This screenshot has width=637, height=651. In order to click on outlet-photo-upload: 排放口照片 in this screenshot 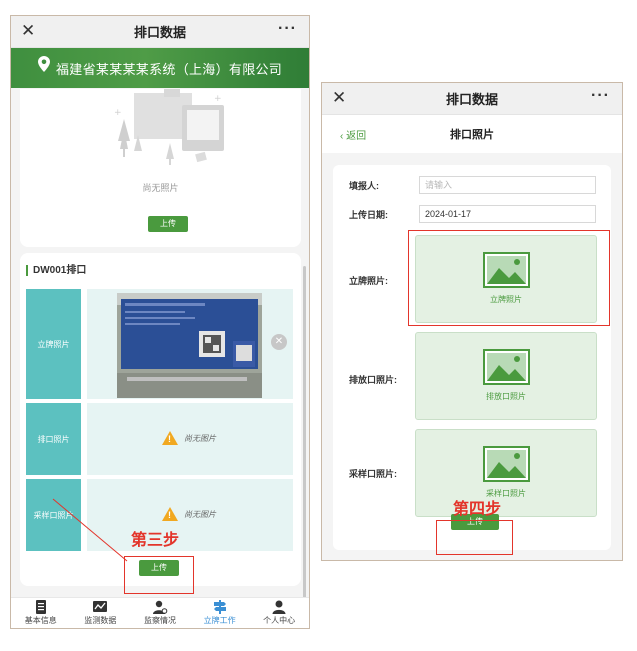, I will do `click(506, 376)`.